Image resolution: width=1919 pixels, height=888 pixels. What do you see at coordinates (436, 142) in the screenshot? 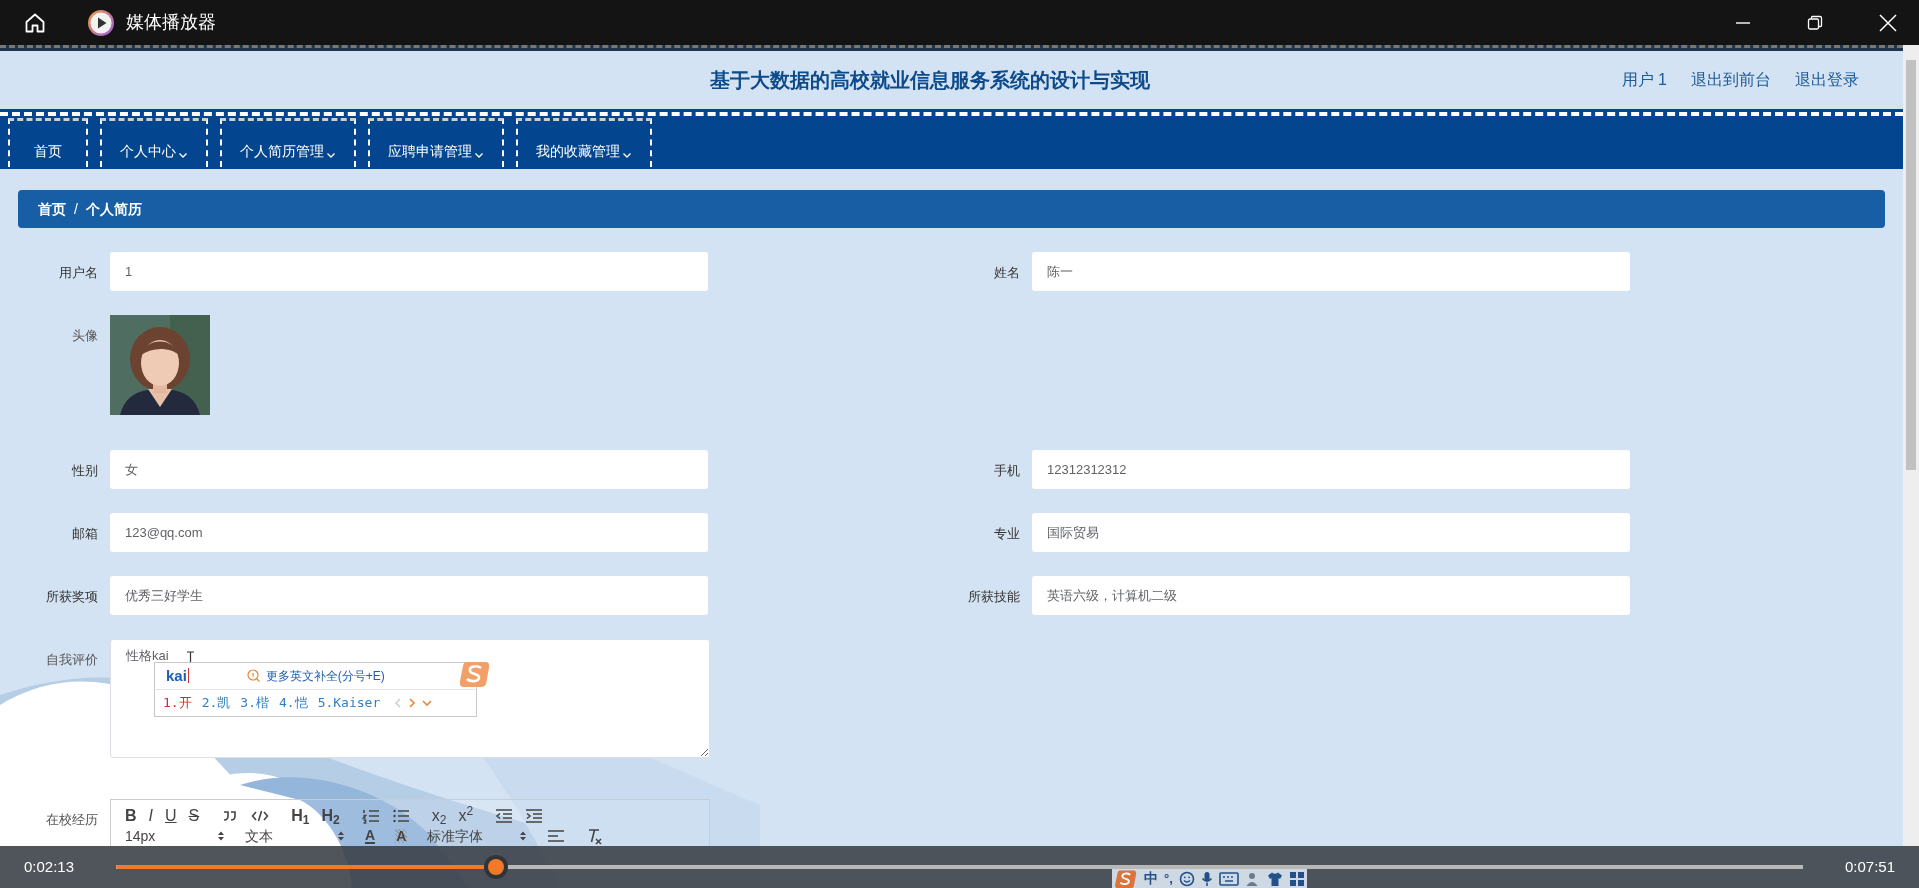
I see `nav-tab: 应聘申请管理` at bounding box center [436, 142].